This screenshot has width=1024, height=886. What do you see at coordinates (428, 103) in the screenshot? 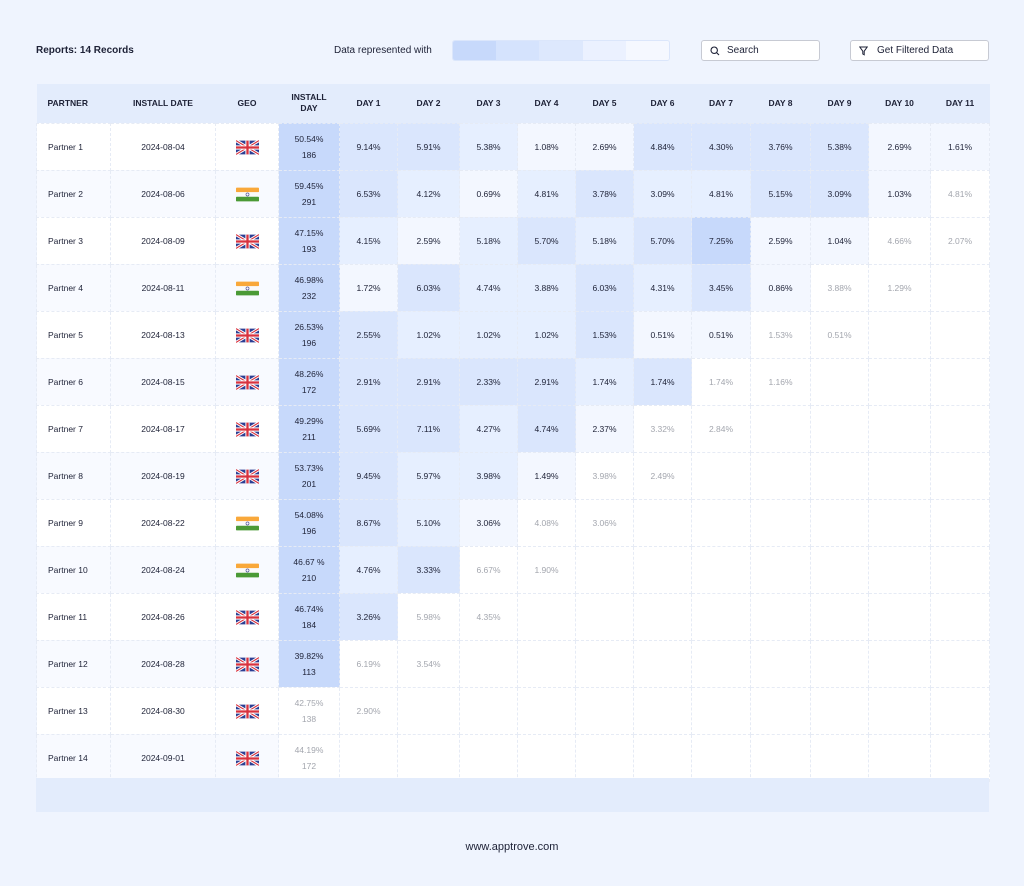
I see `column-header: DAY 2` at bounding box center [428, 103].